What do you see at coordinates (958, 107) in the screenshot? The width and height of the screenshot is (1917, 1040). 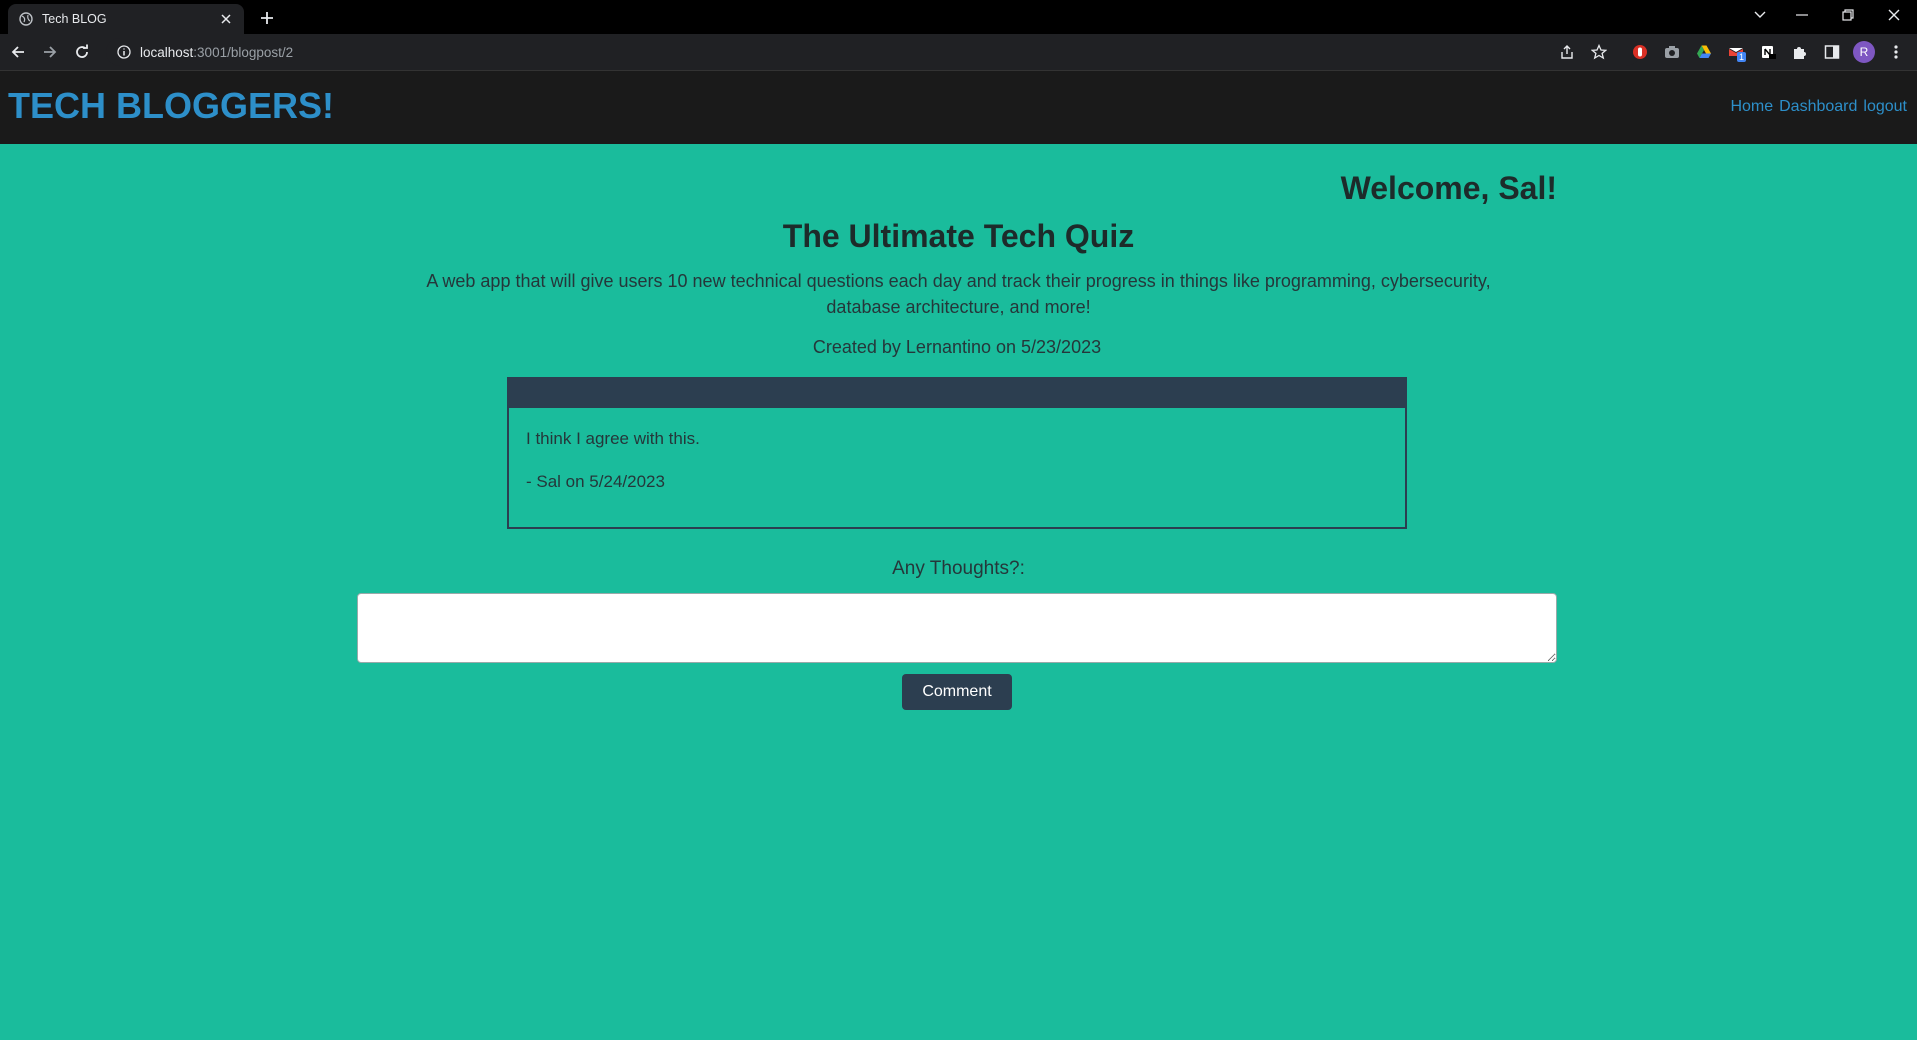 I see `site-header: TECH BLOGGERS! Home Dashboard logout` at bounding box center [958, 107].